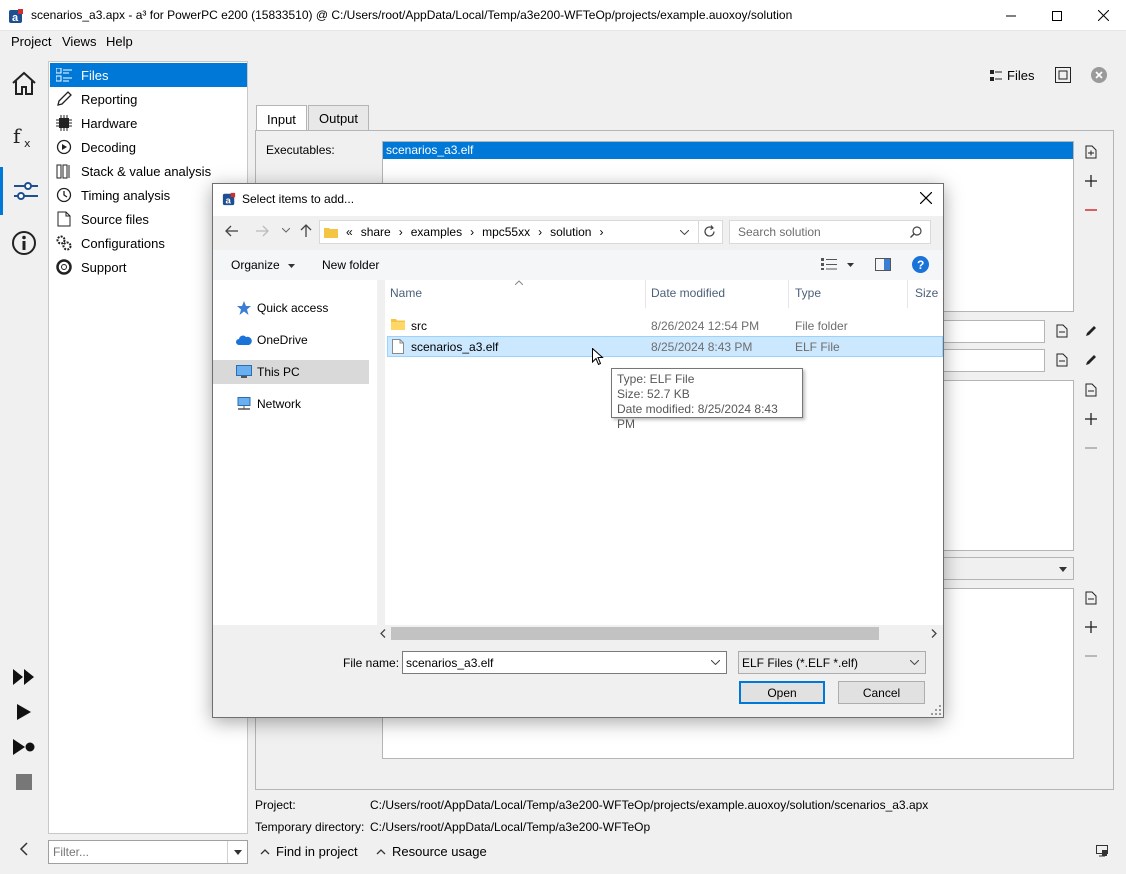  What do you see at coordinates (281, 118) in the screenshot?
I see `tab-input: Input` at bounding box center [281, 118].